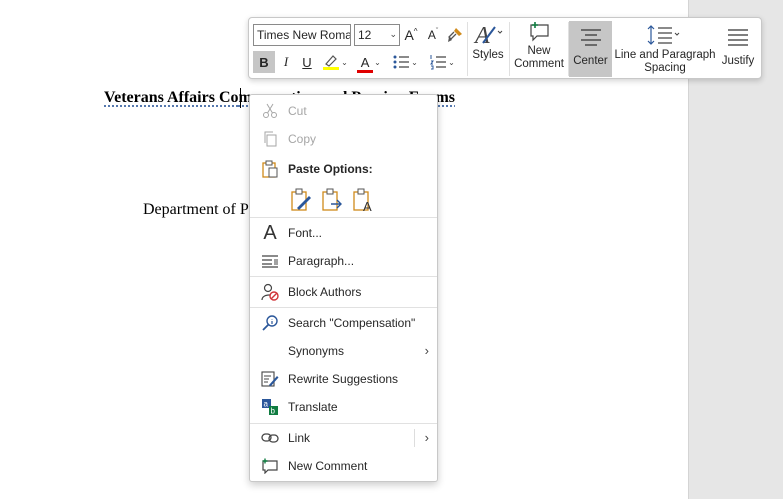 The height and width of the screenshot is (499, 783). Describe the element at coordinates (665, 68) in the screenshot. I see `line-spacing-label-2: Spacing` at that location.